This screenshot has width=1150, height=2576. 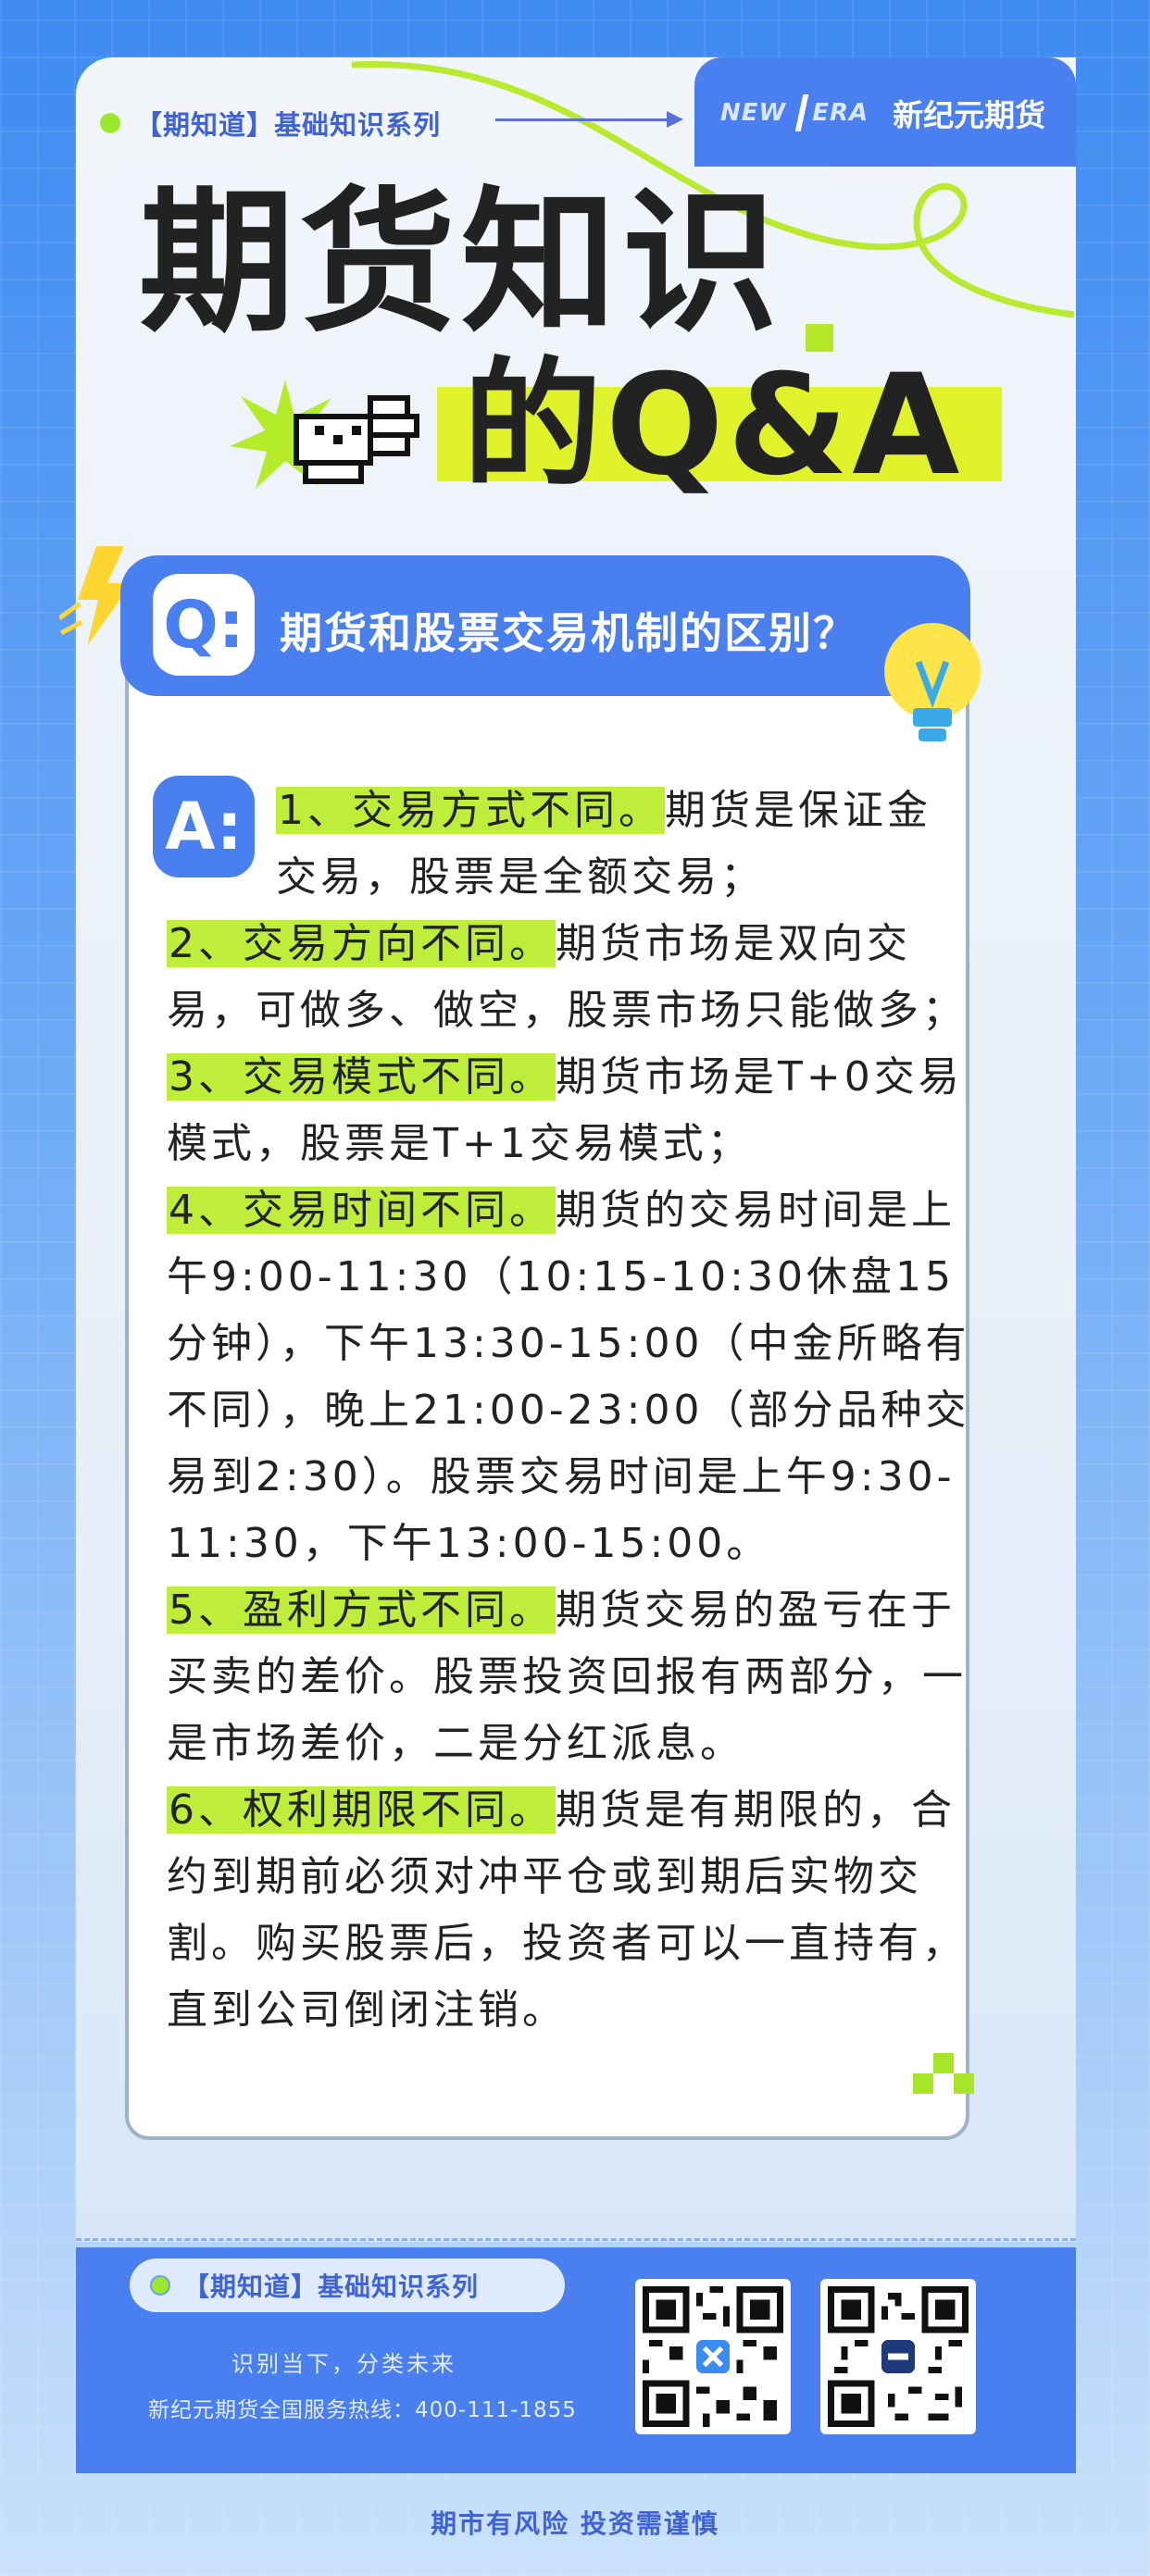 I want to click on arrow-right-icon, so click(x=675, y=119).